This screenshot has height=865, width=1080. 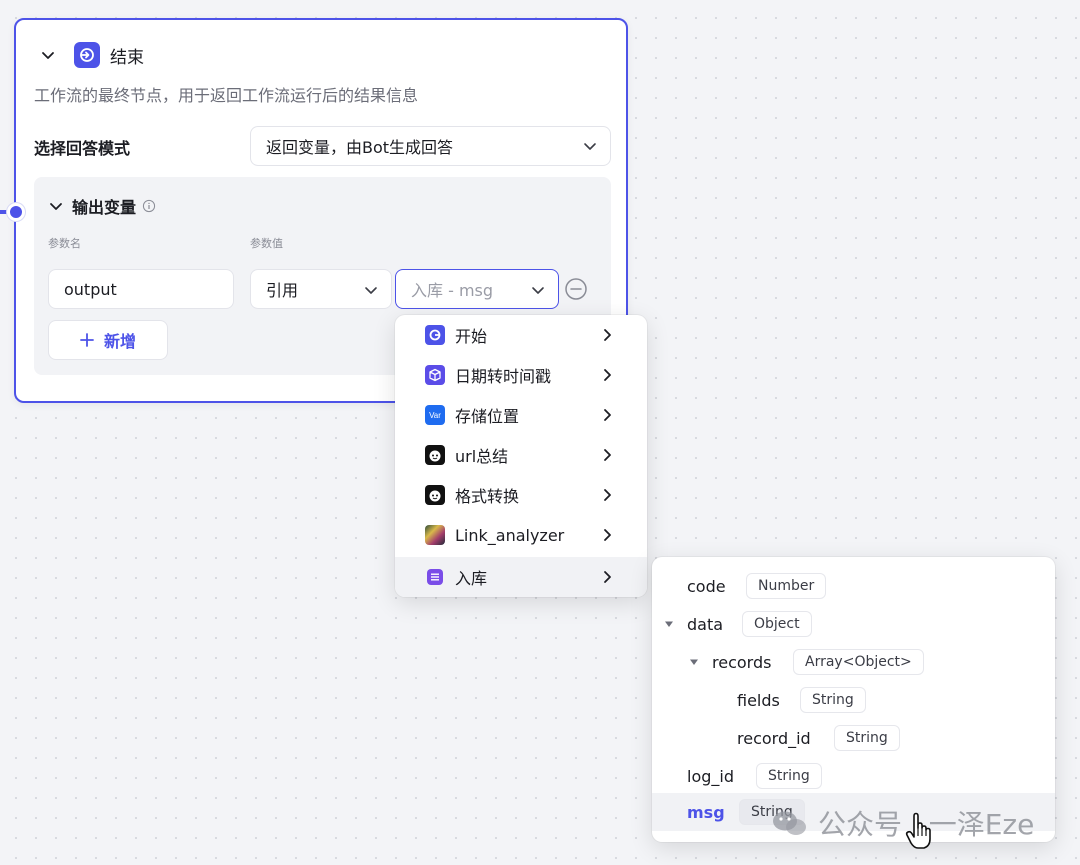 What do you see at coordinates (706, 812) in the screenshot?
I see `variable-name: msg` at bounding box center [706, 812].